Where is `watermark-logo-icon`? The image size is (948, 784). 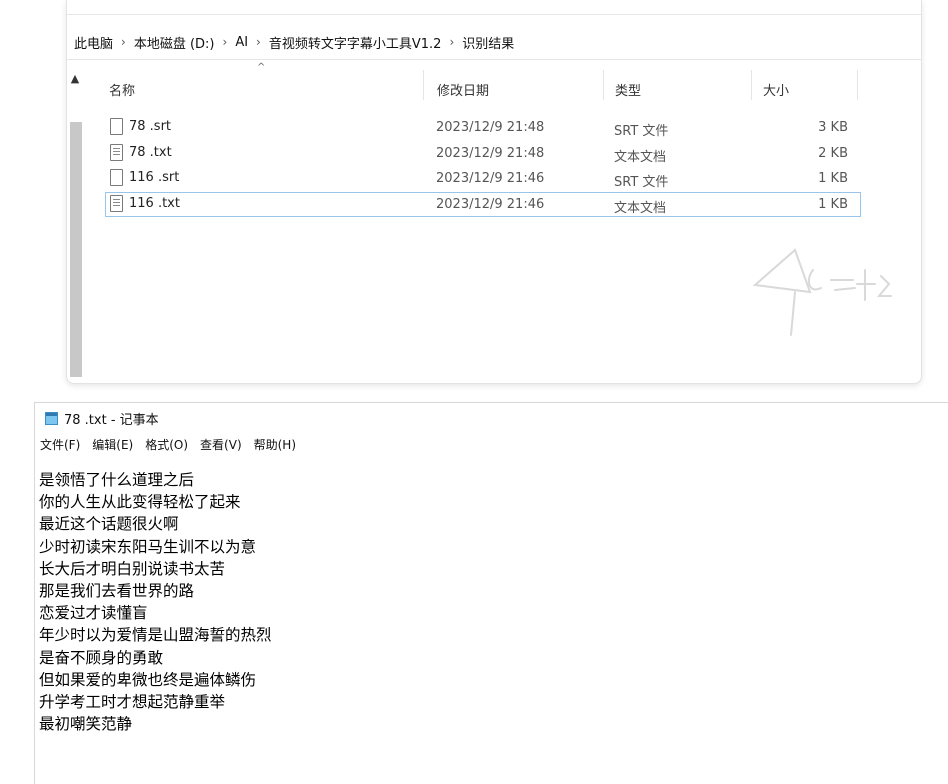
watermark-logo-icon is located at coordinates (822, 292).